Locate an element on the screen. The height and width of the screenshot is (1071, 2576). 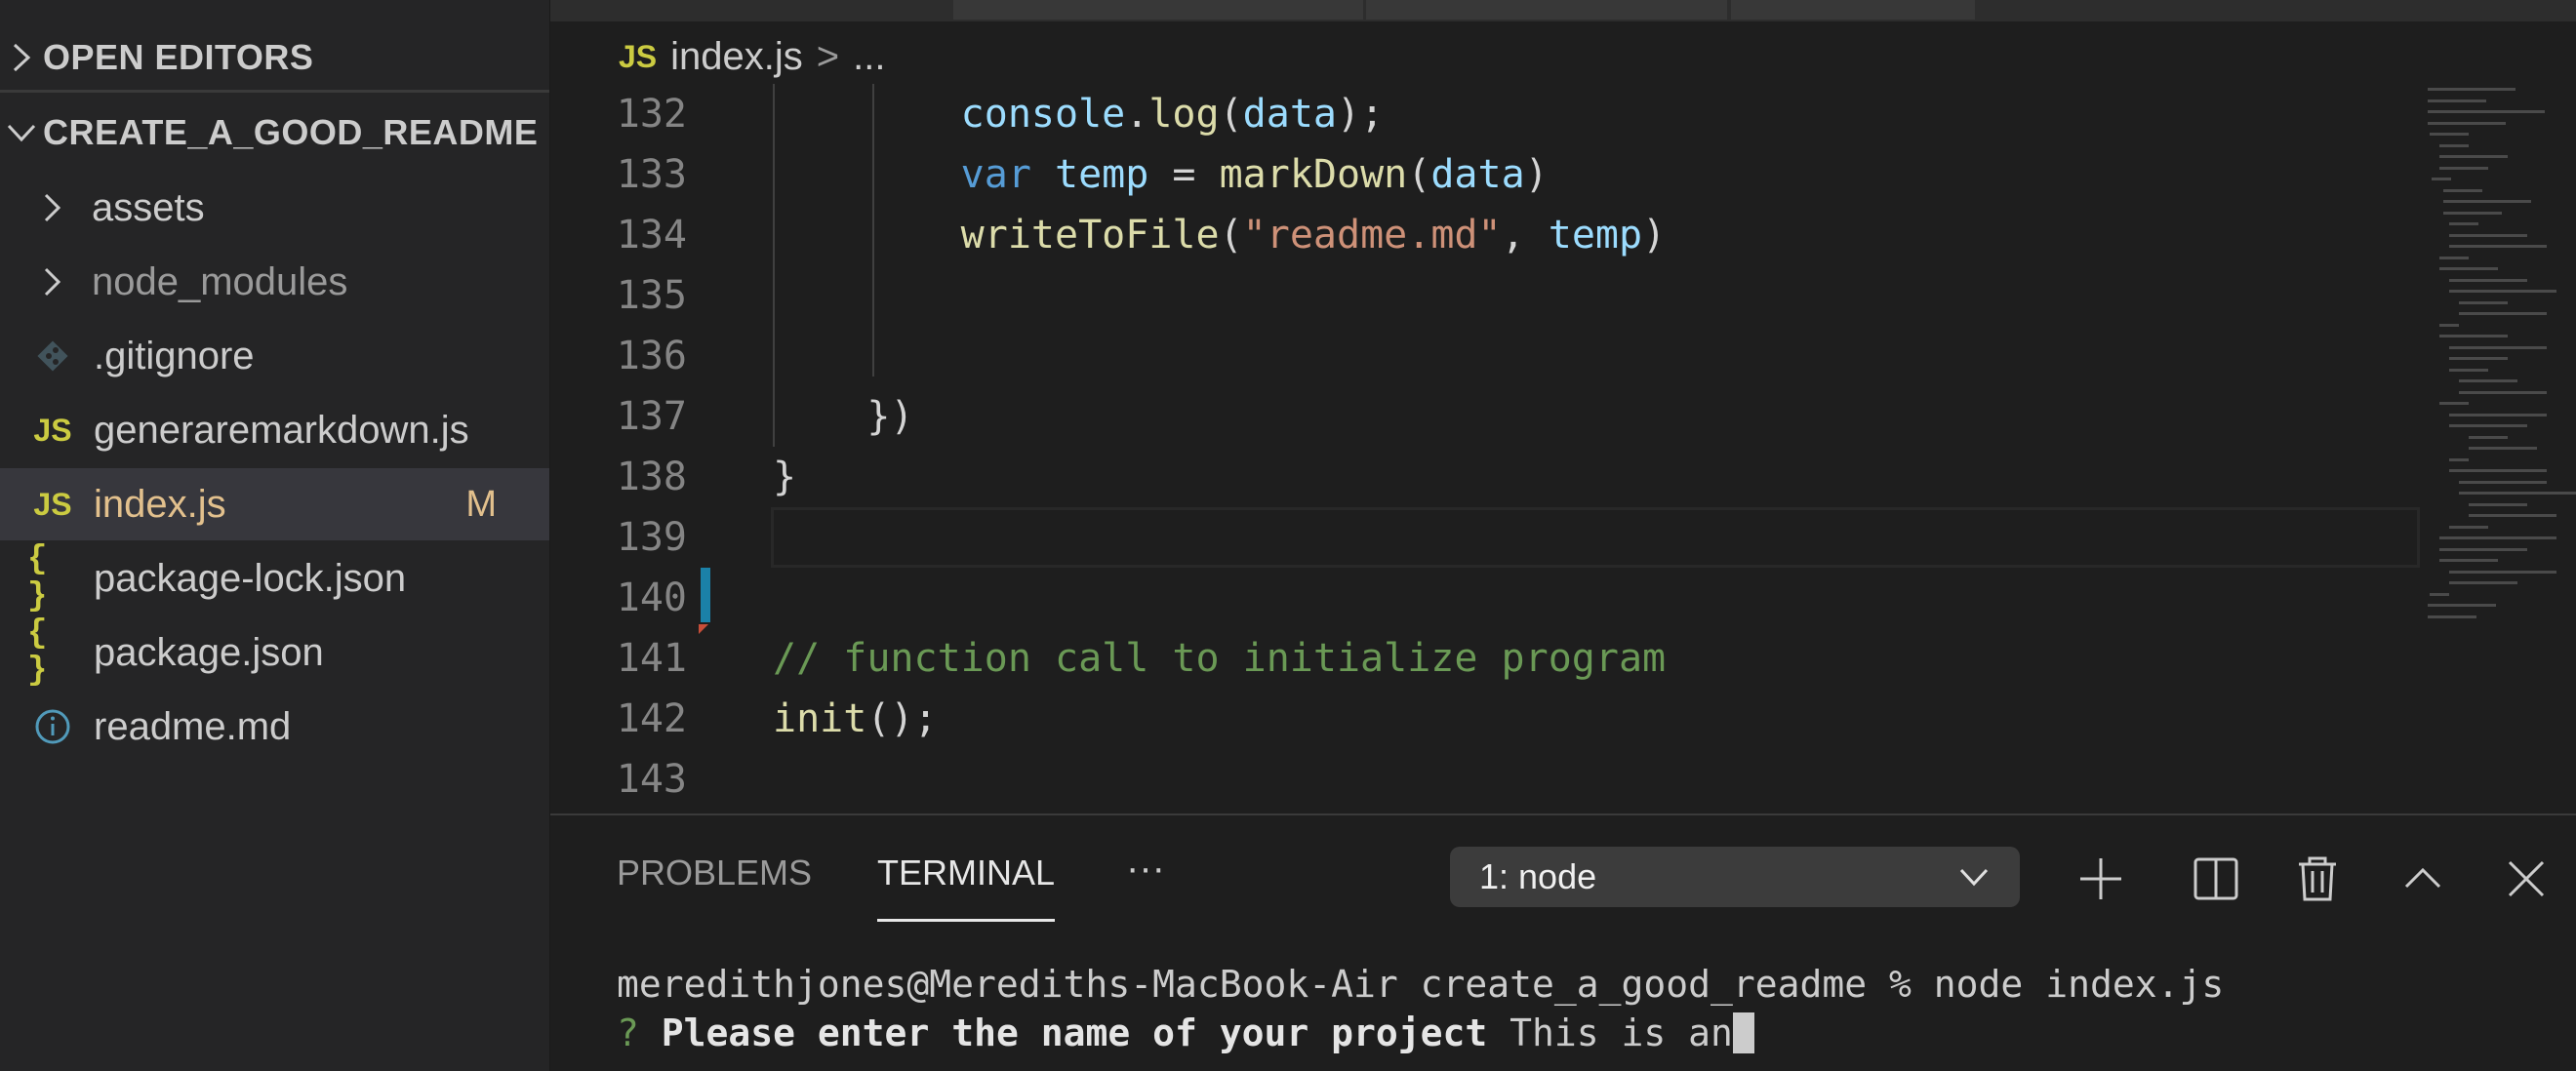
json-file-icon: { } is located at coordinates (37, 652).